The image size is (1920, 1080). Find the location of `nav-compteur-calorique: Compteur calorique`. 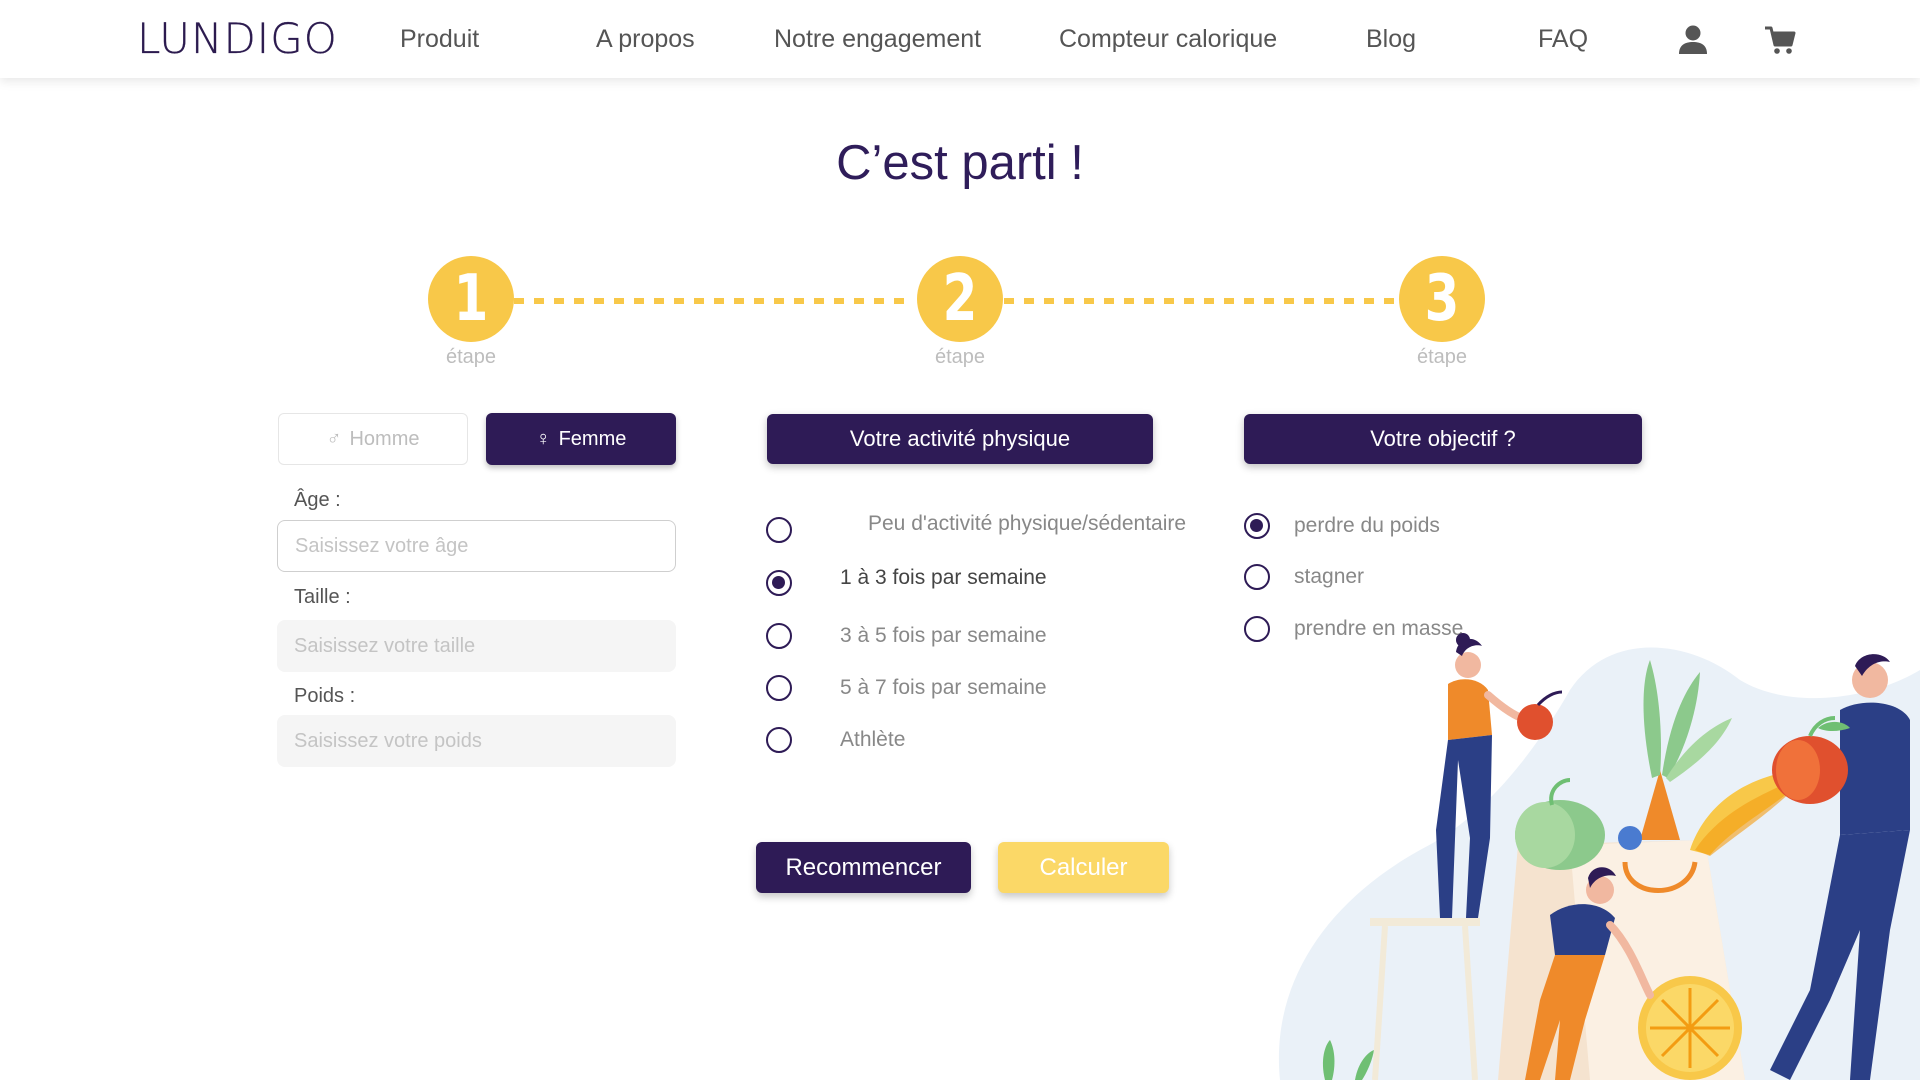

nav-compteur-calorique: Compteur calorique is located at coordinates (1168, 39).